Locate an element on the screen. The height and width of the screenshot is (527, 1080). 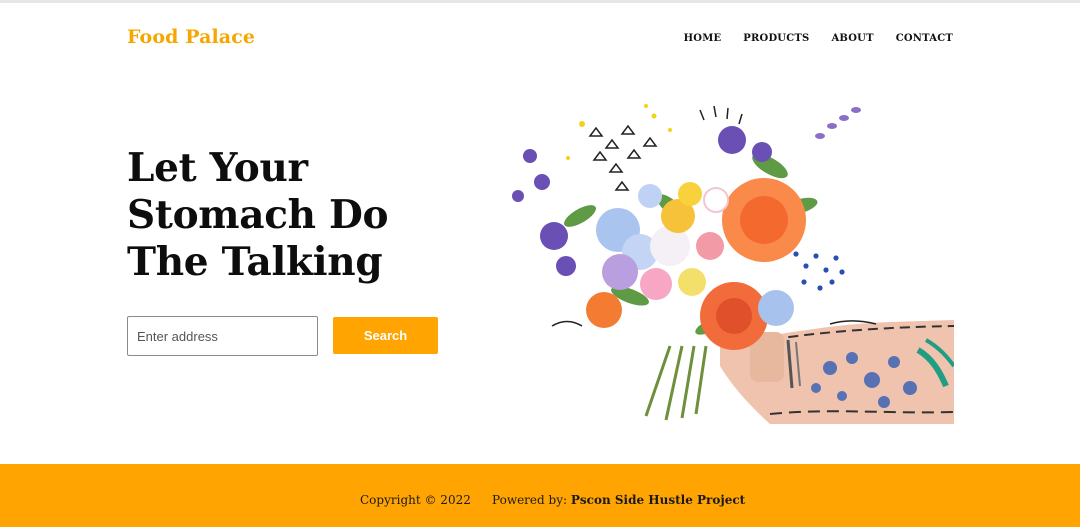
nav-item-about: ABOUT is located at coordinates (852, 38).